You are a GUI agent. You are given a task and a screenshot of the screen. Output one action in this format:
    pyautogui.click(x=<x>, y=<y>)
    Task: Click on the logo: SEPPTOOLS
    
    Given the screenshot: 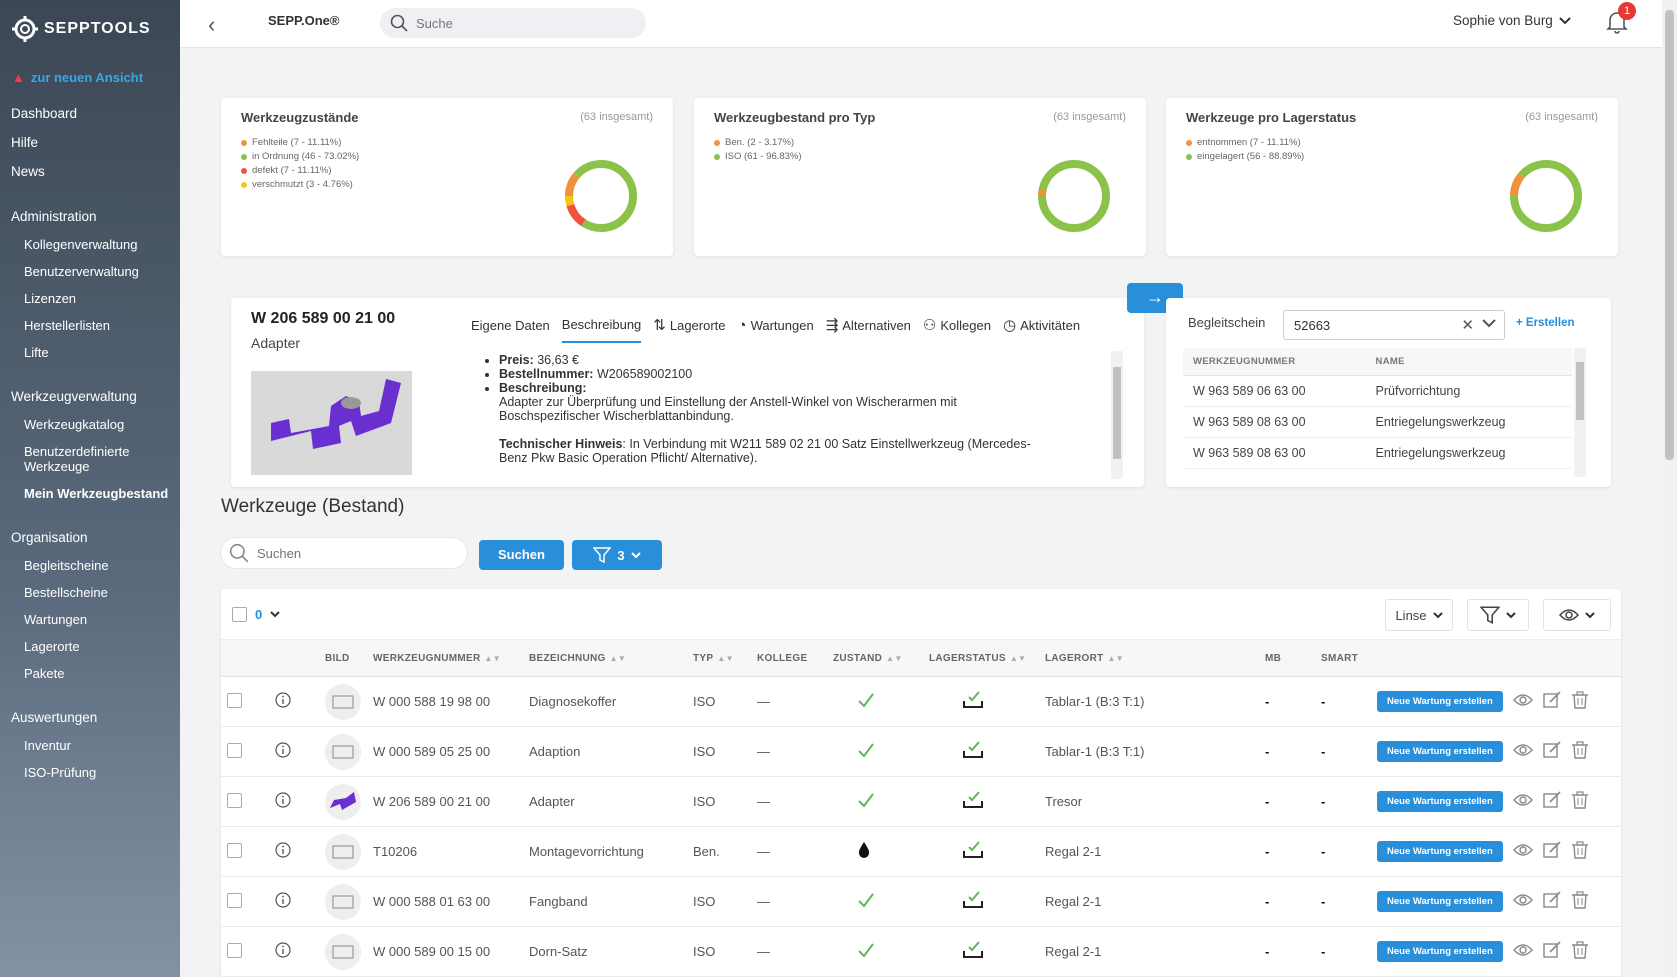 What is the action you would take?
    pyautogui.click(x=90, y=24)
    